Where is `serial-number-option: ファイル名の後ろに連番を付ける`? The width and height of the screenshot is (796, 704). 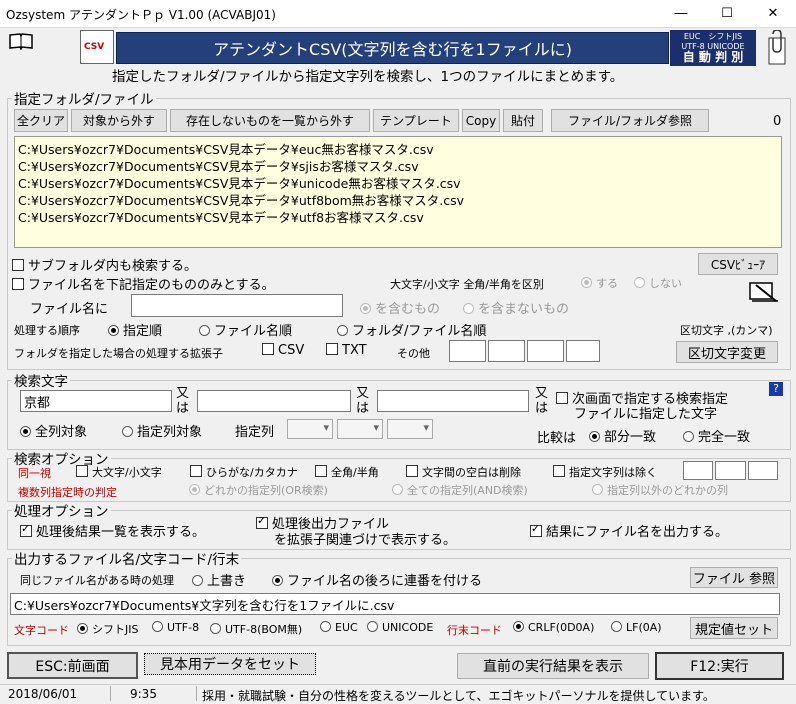
serial-number-option: ファイル名の後ろに連番を付ける is located at coordinates (377, 579).